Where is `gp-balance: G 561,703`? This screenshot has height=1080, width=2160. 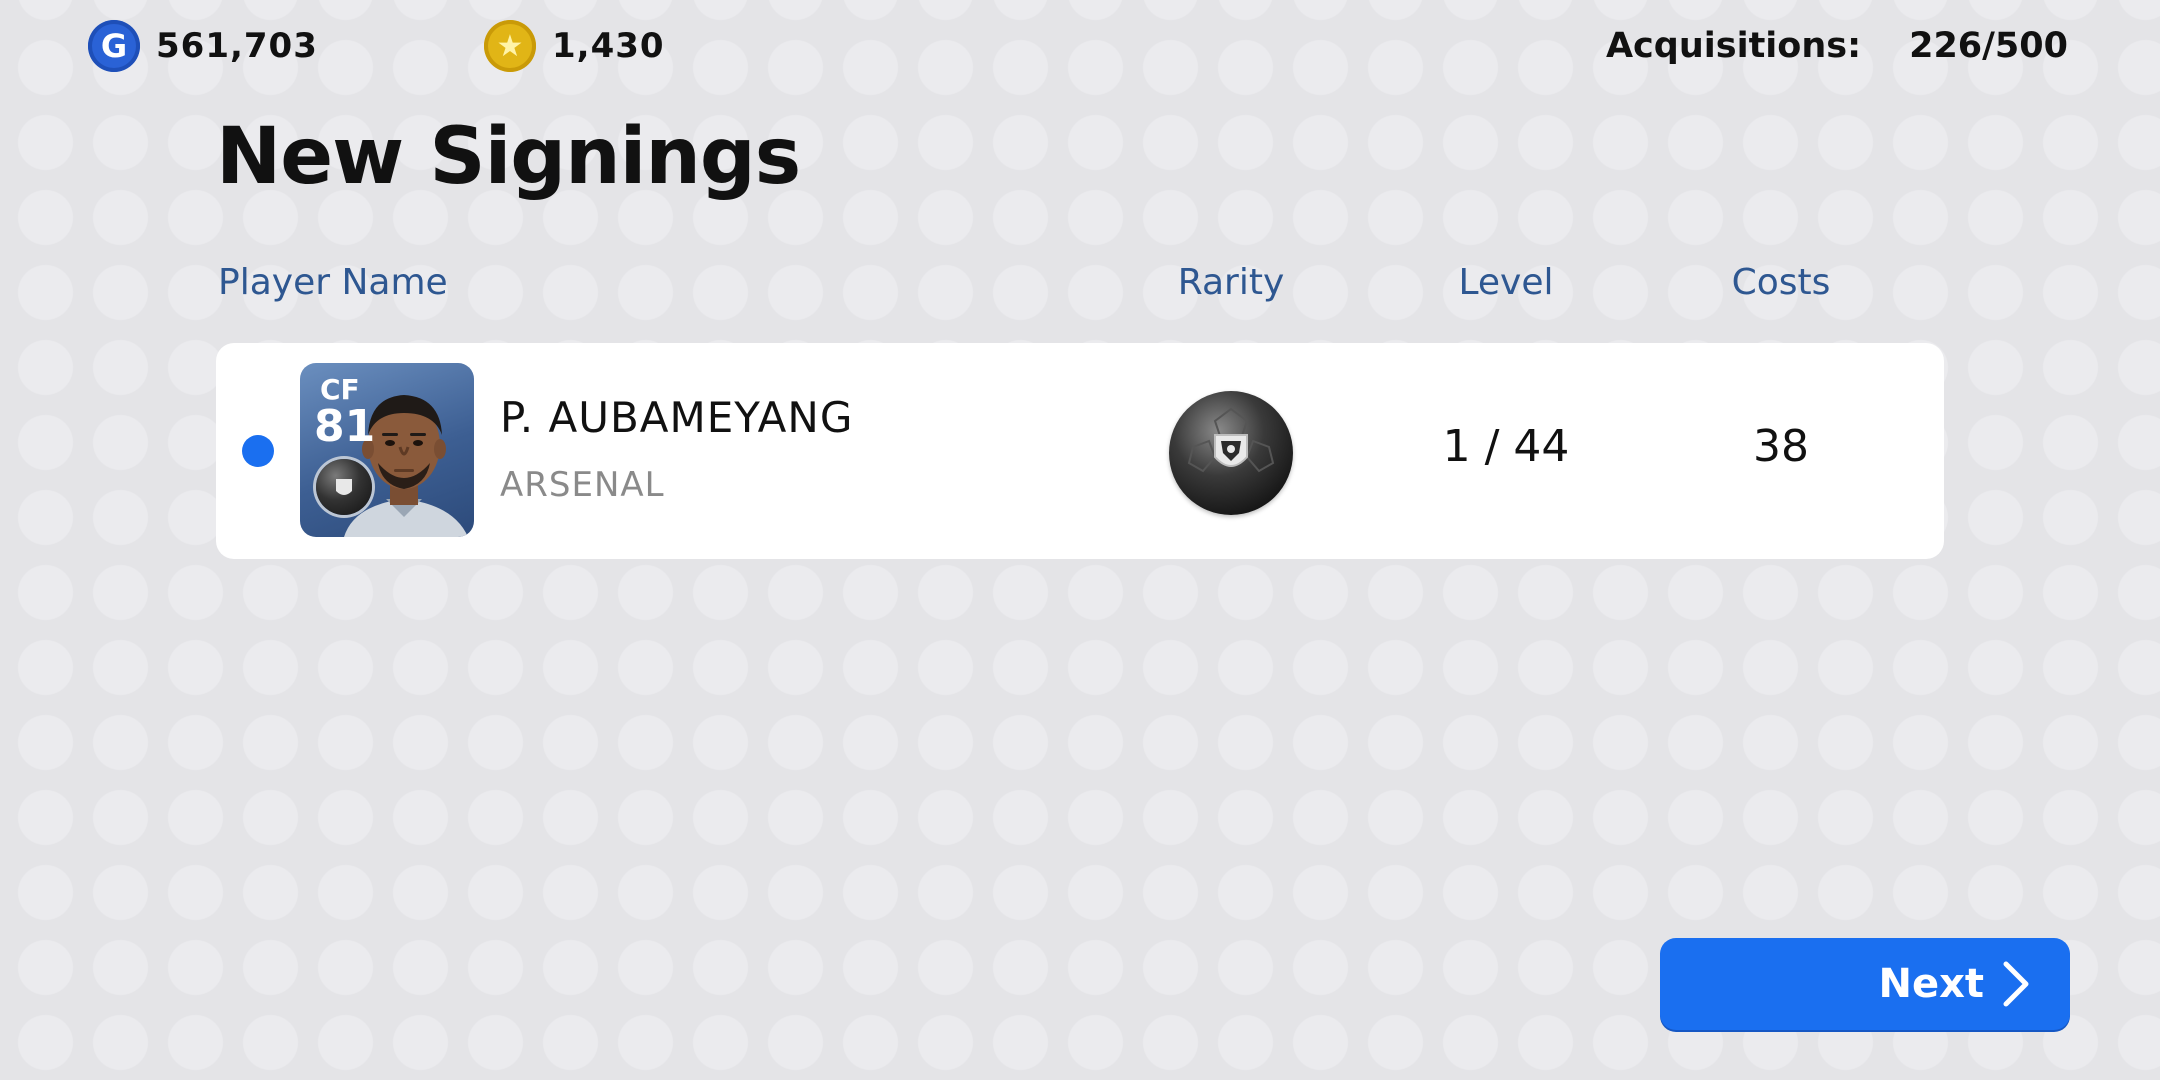
gp-balance: G 561,703 is located at coordinates (203, 46).